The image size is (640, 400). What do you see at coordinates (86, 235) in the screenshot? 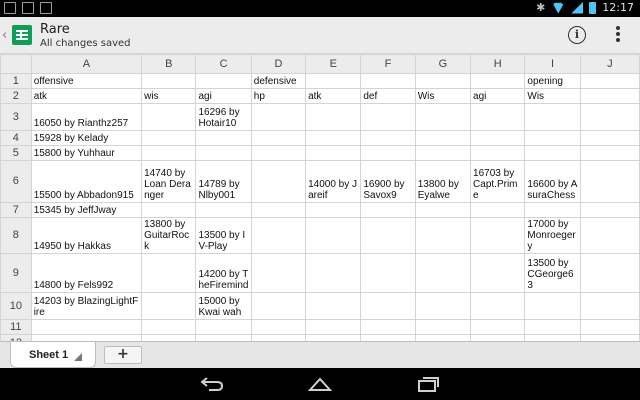
I see `cell-a8: 14950 by Hakkas` at bounding box center [86, 235].